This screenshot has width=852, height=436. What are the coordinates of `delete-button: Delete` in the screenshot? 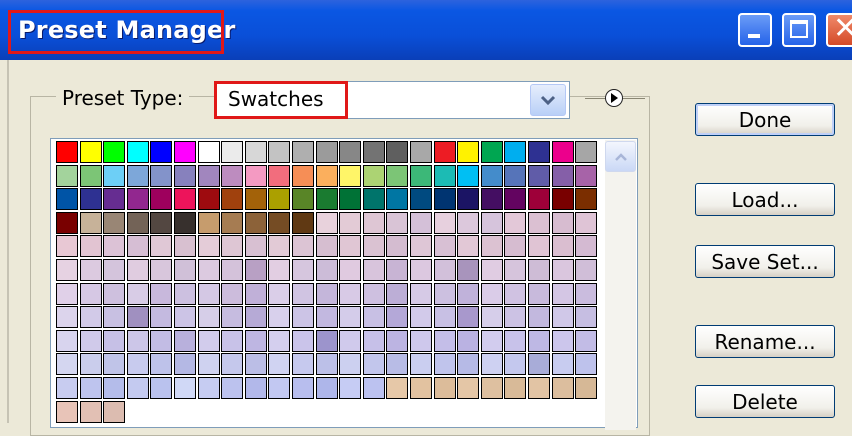 It's located at (765, 401).